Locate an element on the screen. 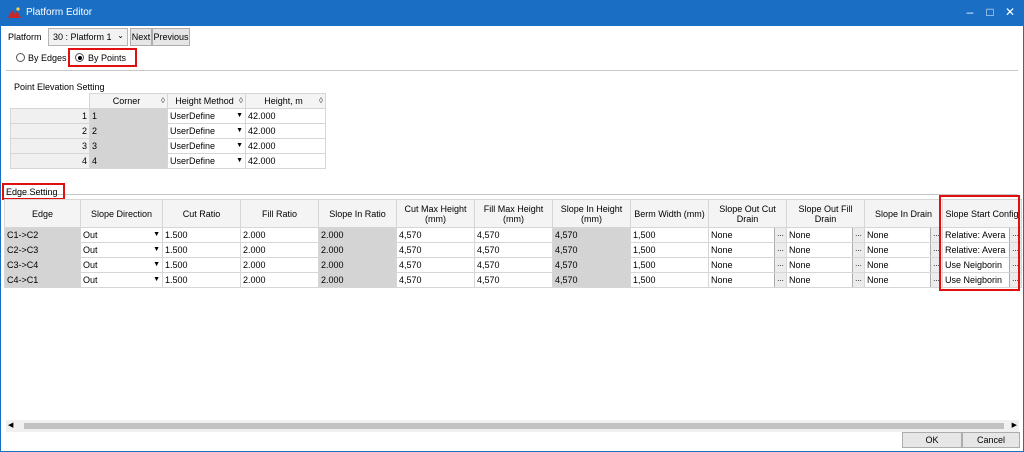  edge-cell: C1->C2 is located at coordinates (42, 235).